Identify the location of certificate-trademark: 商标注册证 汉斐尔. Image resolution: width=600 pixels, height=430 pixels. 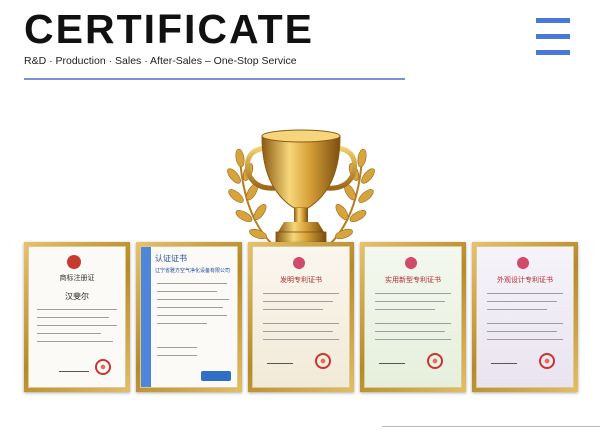
(77, 317).